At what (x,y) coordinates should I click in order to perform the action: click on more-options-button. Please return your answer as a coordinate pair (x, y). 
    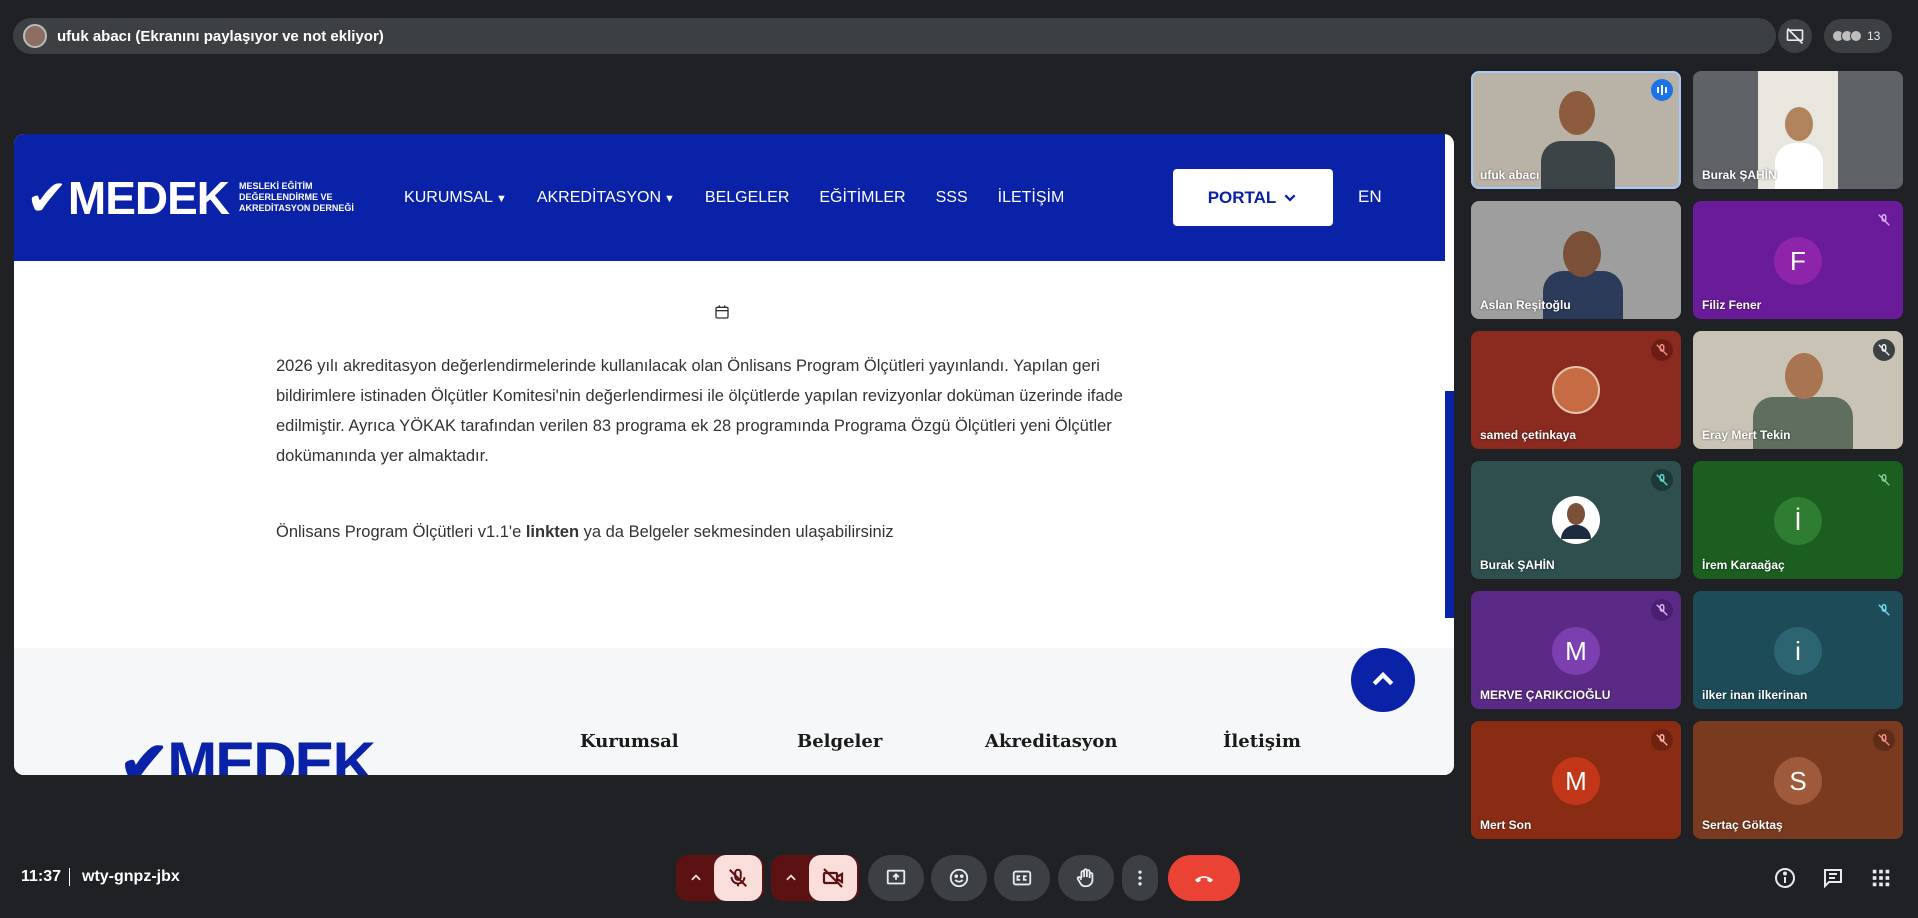
    Looking at the image, I should click on (1140, 878).